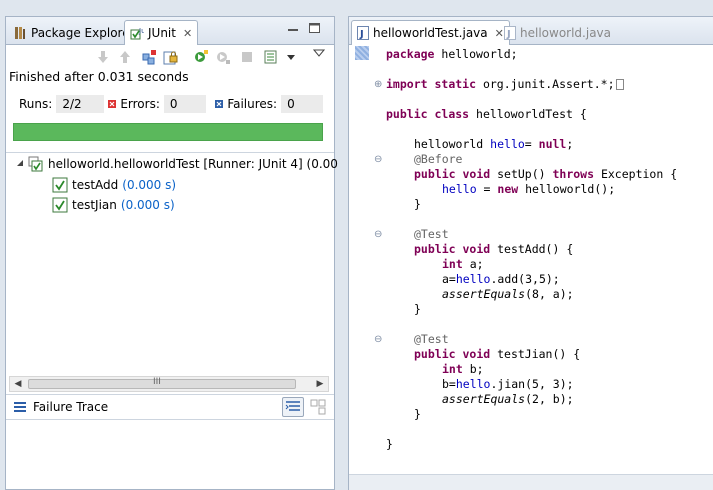 The height and width of the screenshot is (490, 713). I want to click on rerun-test-icon, so click(201, 57).